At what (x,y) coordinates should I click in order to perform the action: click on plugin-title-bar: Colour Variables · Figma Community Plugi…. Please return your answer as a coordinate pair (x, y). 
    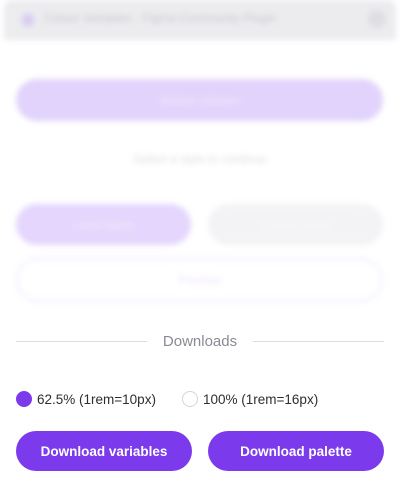
    Looking at the image, I should click on (200, 20).